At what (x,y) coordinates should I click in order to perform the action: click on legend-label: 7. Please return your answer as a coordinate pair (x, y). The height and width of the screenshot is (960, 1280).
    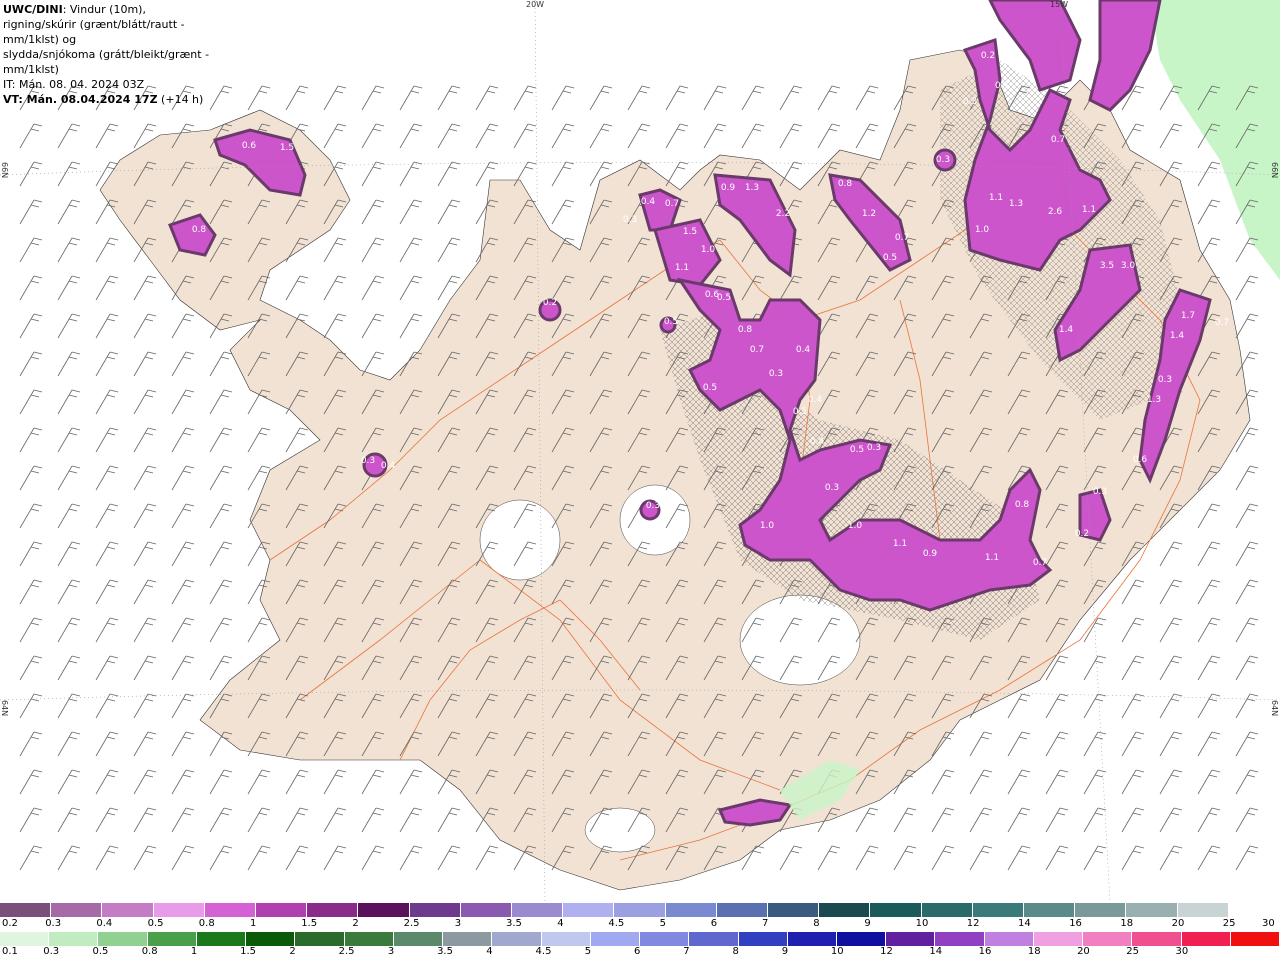
    Looking at the image, I should click on (686, 951).